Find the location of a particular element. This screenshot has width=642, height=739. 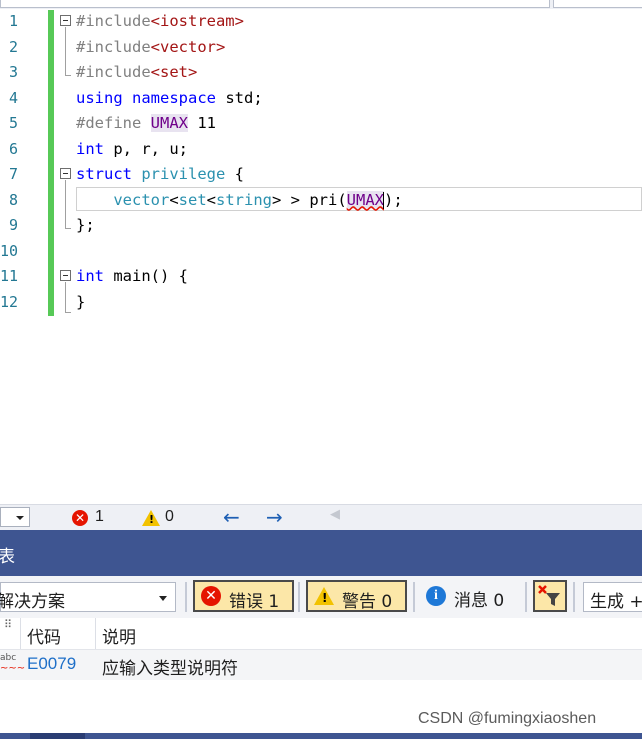

code-line: using namespace std; is located at coordinates (169, 98).